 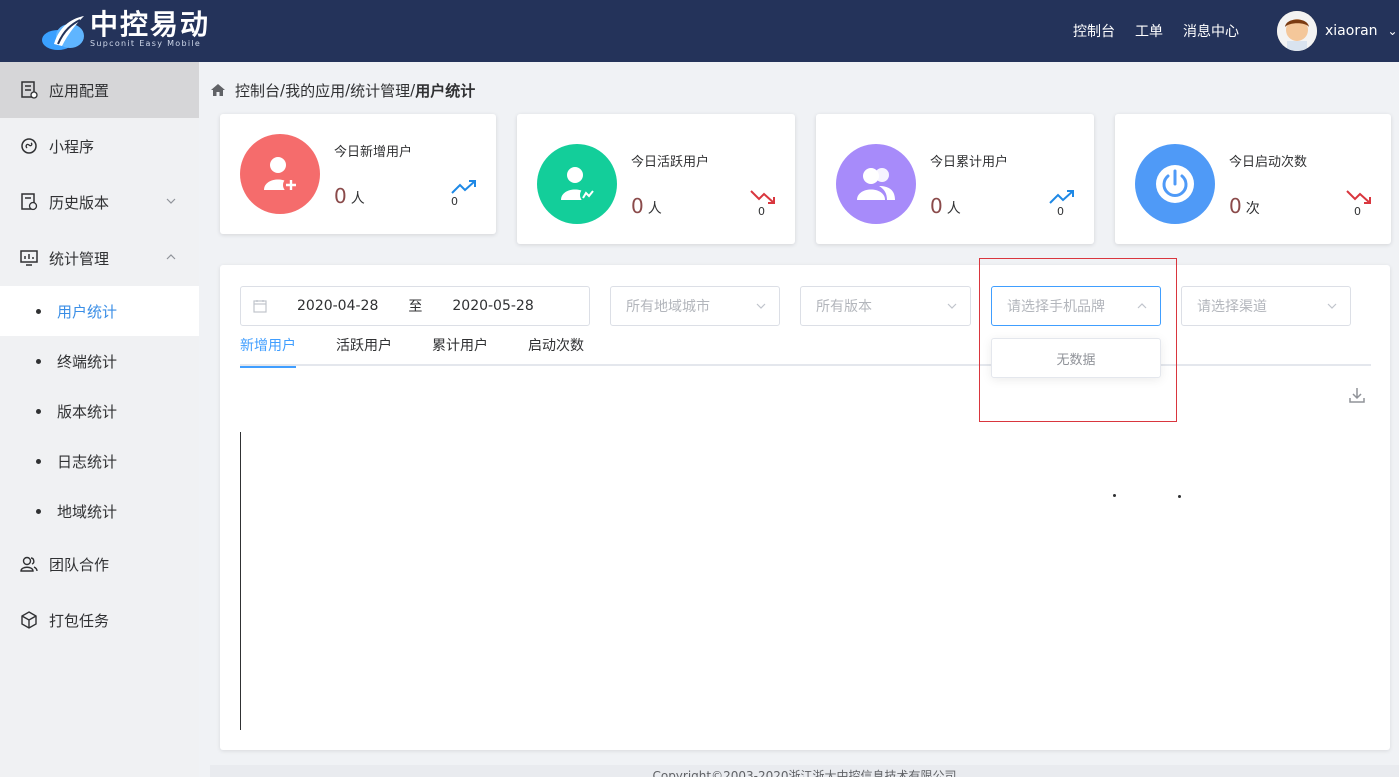 What do you see at coordinates (1268, 162) in the screenshot?
I see `card-label: 今日启动次数` at bounding box center [1268, 162].